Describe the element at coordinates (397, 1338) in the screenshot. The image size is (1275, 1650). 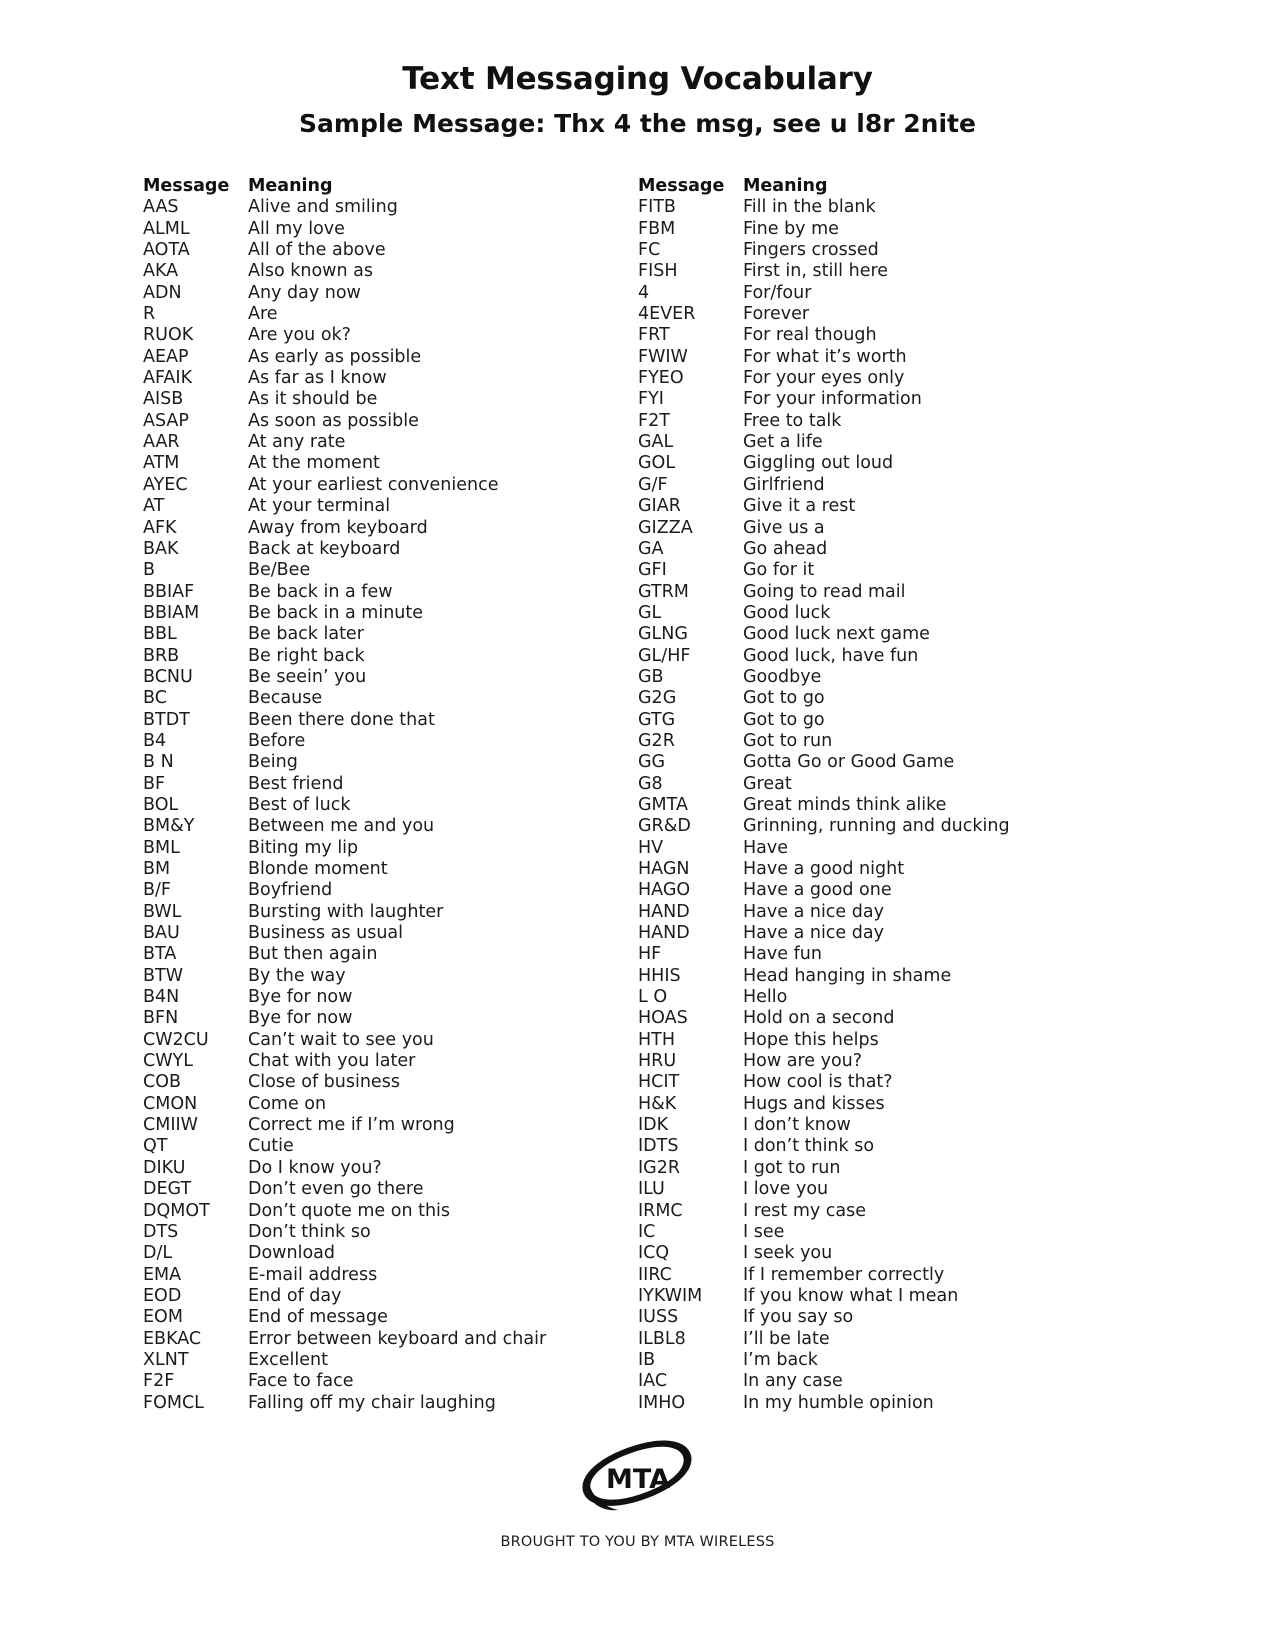
I see `meaning-cell: Error between keyboard and chair` at that location.